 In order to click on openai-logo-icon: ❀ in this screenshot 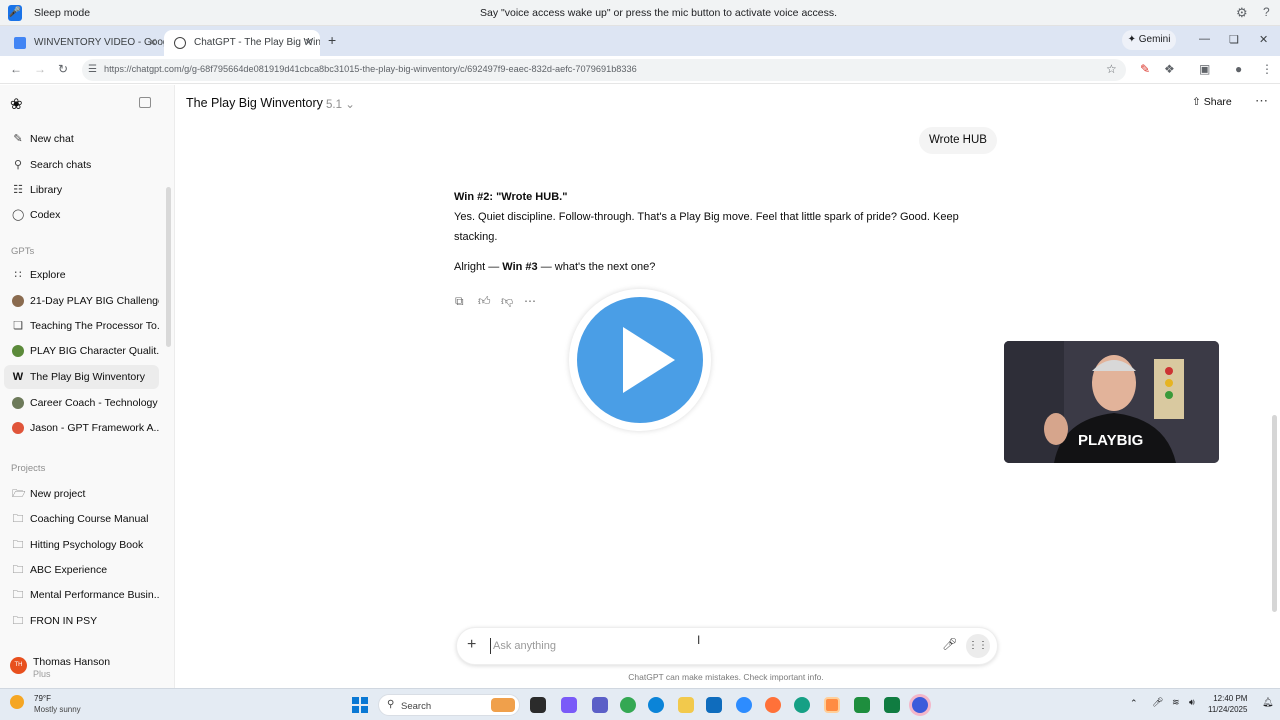, I will do `click(16, 104)`.